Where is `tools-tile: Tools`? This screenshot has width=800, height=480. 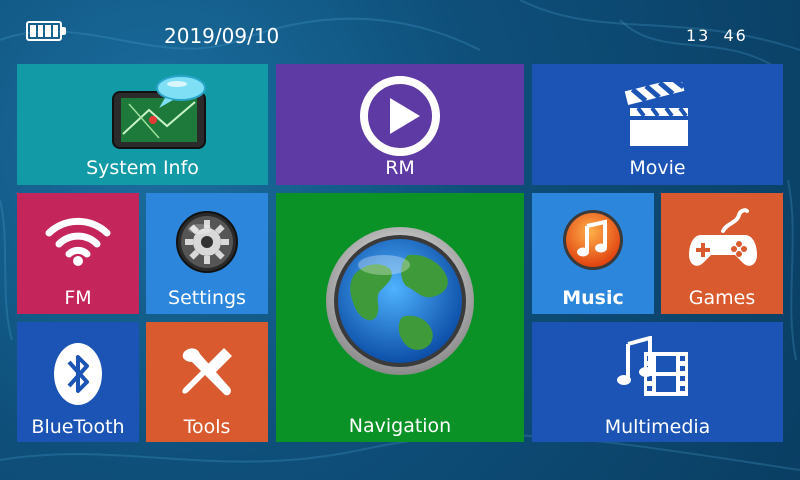 tools-tile: Tools is located at coordinates (207, 382).